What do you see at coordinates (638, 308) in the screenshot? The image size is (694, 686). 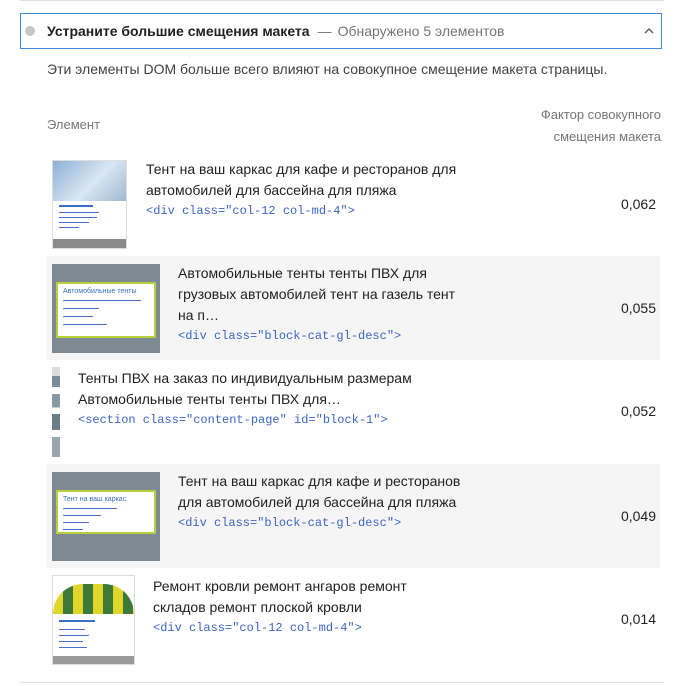 I see `shift-value: 0,055` at bounding box center [638, 308].